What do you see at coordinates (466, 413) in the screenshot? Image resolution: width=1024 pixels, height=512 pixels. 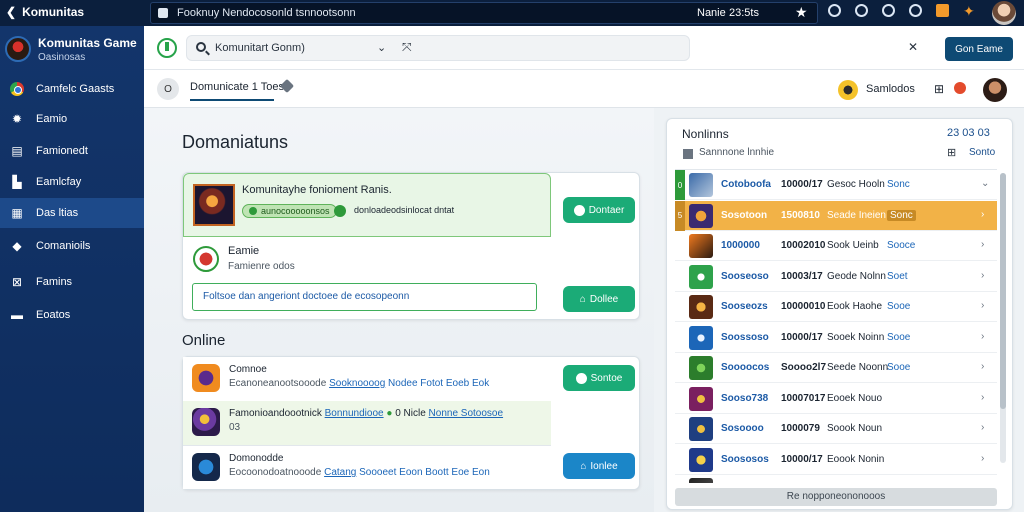 I see `item-link: Nonne Sotoosoe` at bounding box center [466, 413].